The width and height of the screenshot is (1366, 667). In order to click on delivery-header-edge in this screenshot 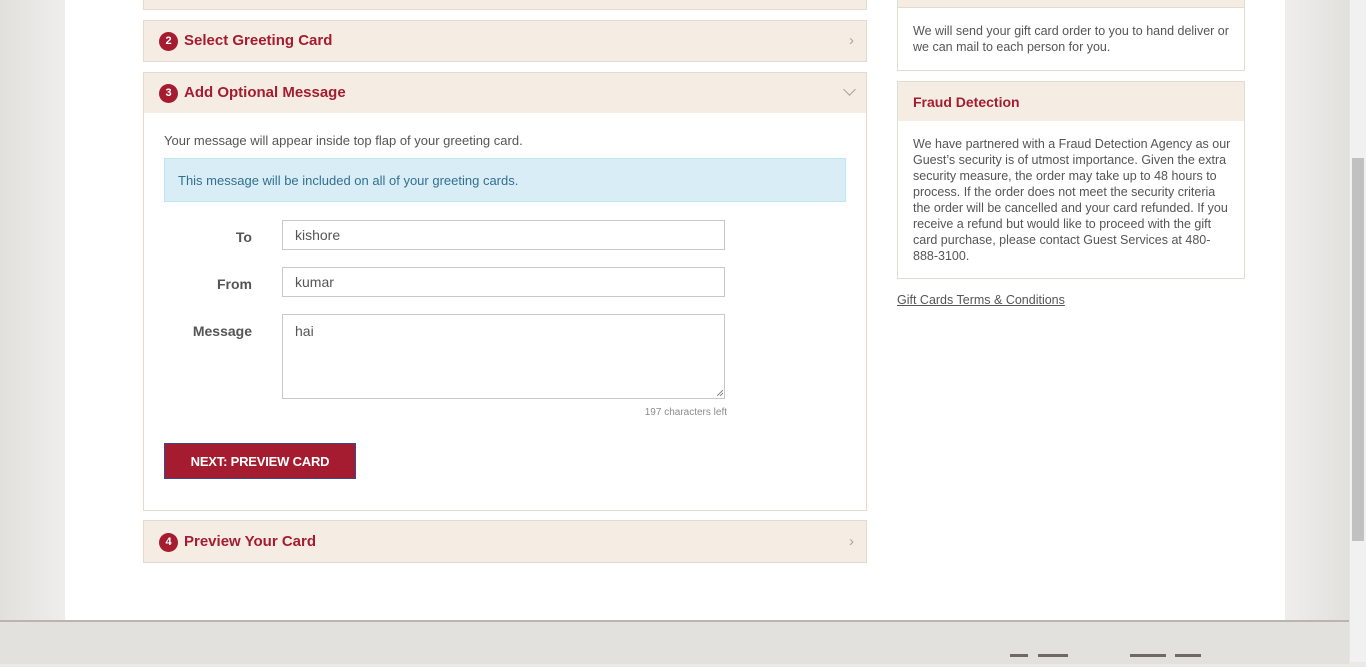, I will do `click(1071, 4)`.